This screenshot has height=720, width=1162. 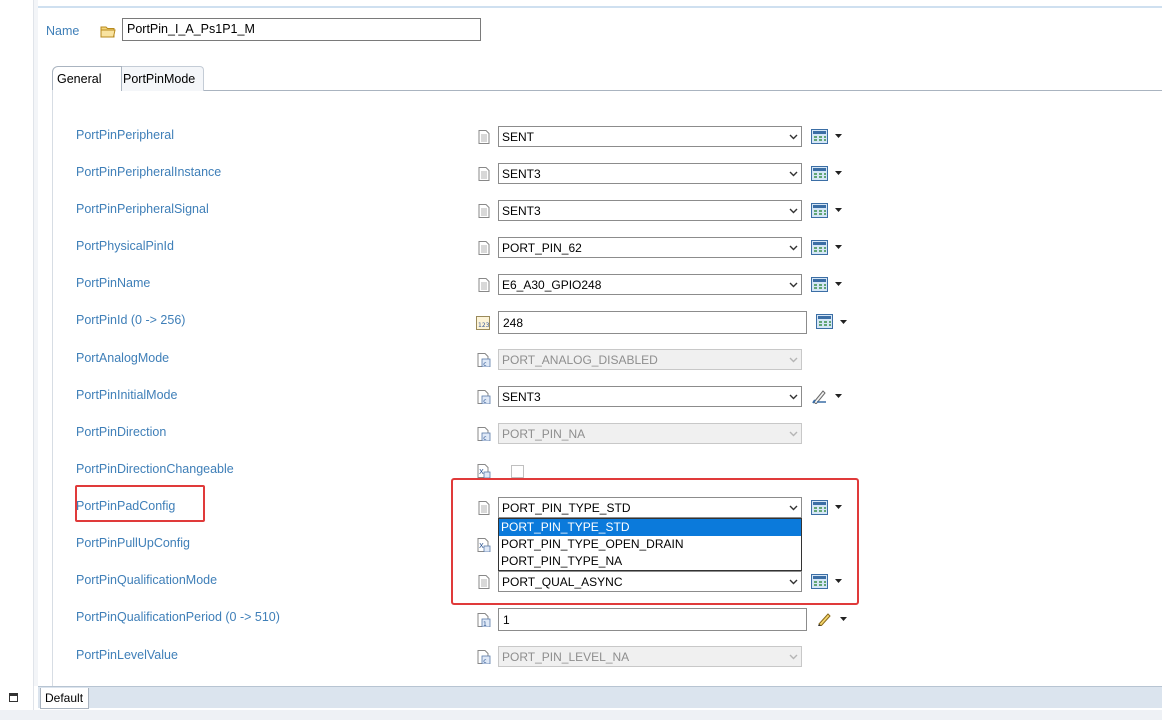 I want to click on integer-type-icon: 1, so click(x=484, y=620).